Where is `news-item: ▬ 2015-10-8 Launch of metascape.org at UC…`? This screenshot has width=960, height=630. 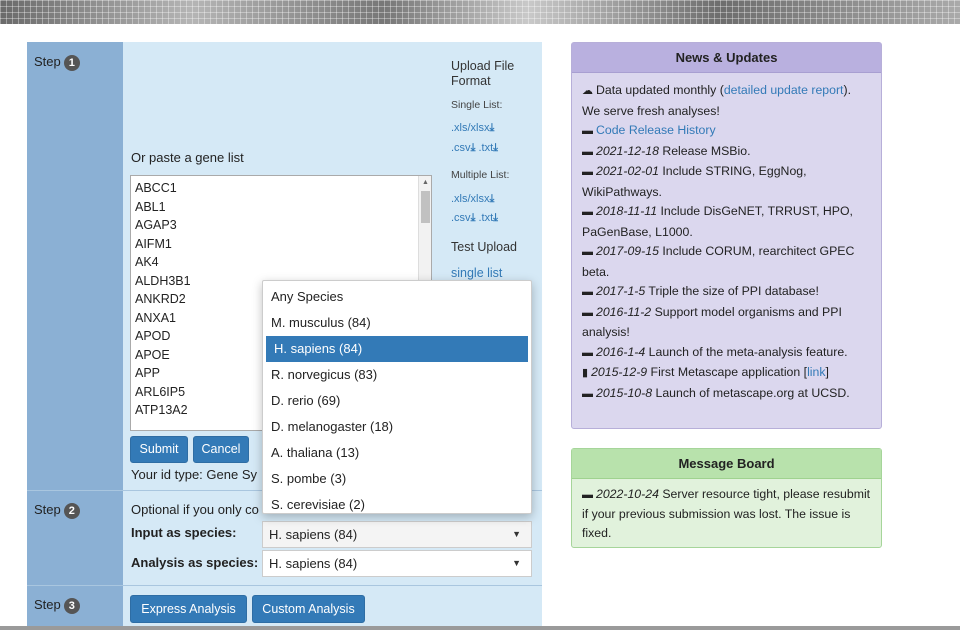 news-item: ▬ 2015-10-8 Launch of metascape.org at UC… is located at coordinates (716, 392).